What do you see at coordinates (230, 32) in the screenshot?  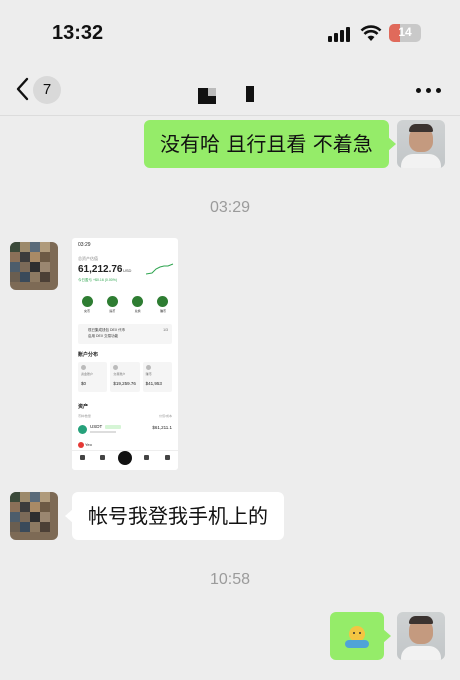 I see `status-bar: 13:32 14` at bounding box center [230, 32].